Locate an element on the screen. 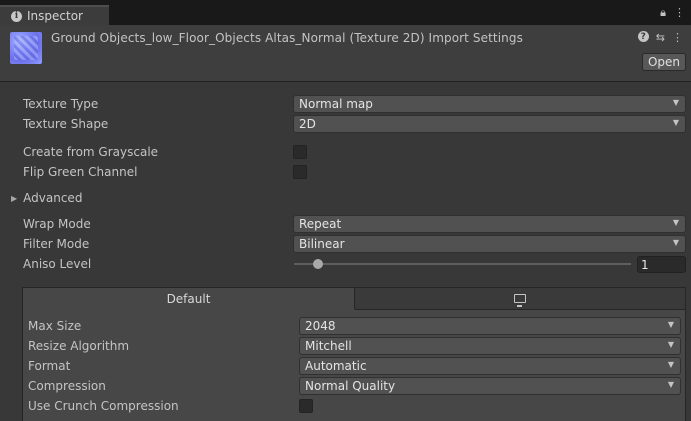 Image resolution: width=691 pixels, height=421 pixels. tab-standalone is located at coordinates (520, 299).